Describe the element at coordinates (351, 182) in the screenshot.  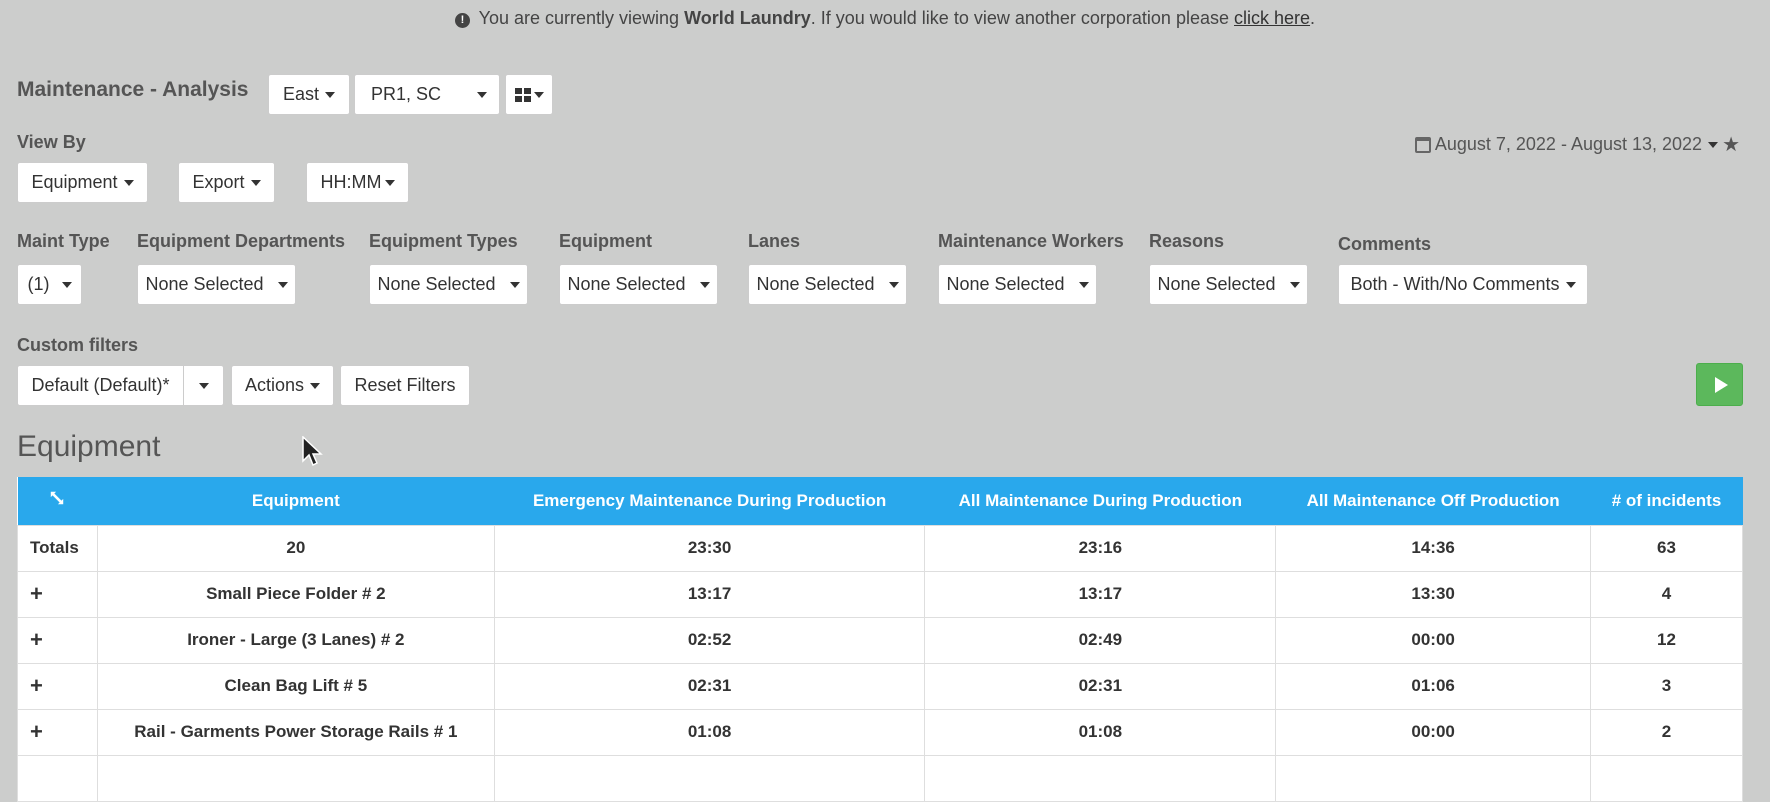
I see `time-format-label: HH:MM` at that location.